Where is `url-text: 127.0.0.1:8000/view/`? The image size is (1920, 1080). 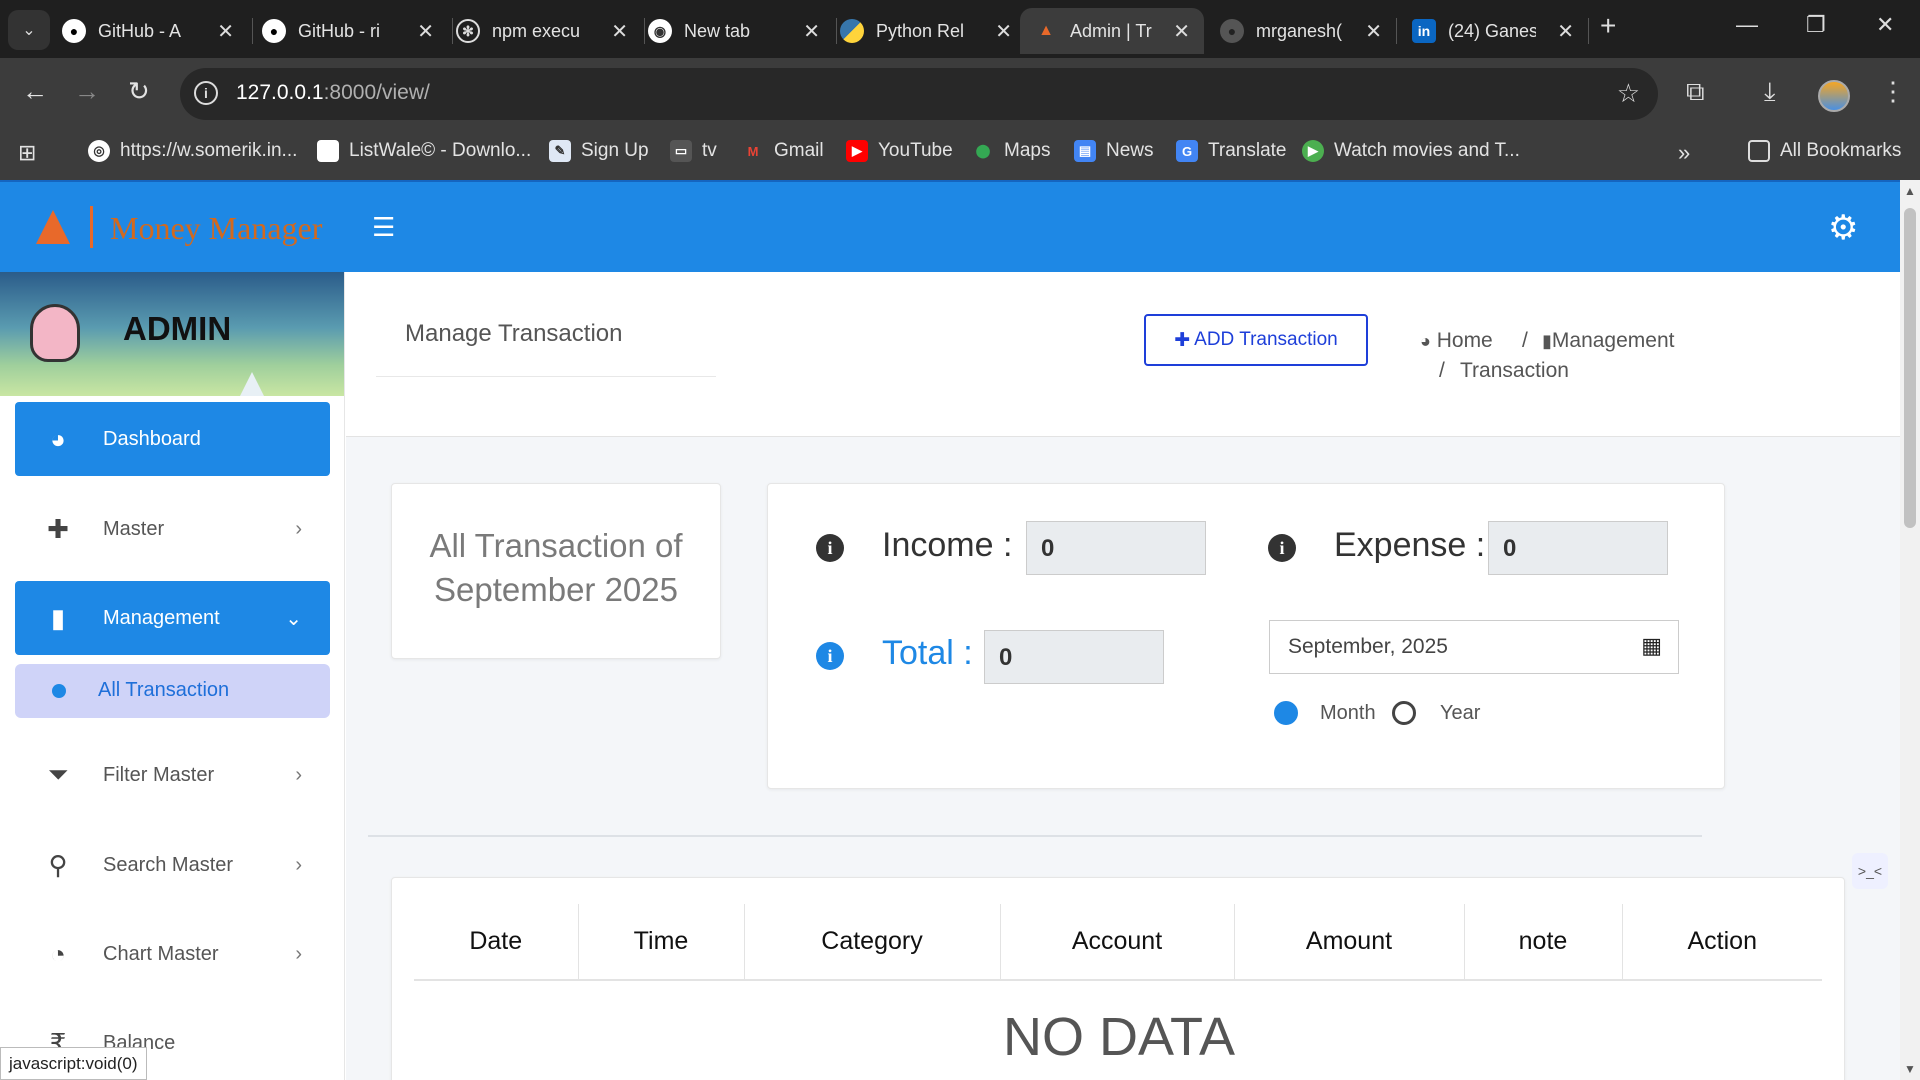
url-text: 127.0.0.1:8000/view/ is located at coordinates (333, 93).